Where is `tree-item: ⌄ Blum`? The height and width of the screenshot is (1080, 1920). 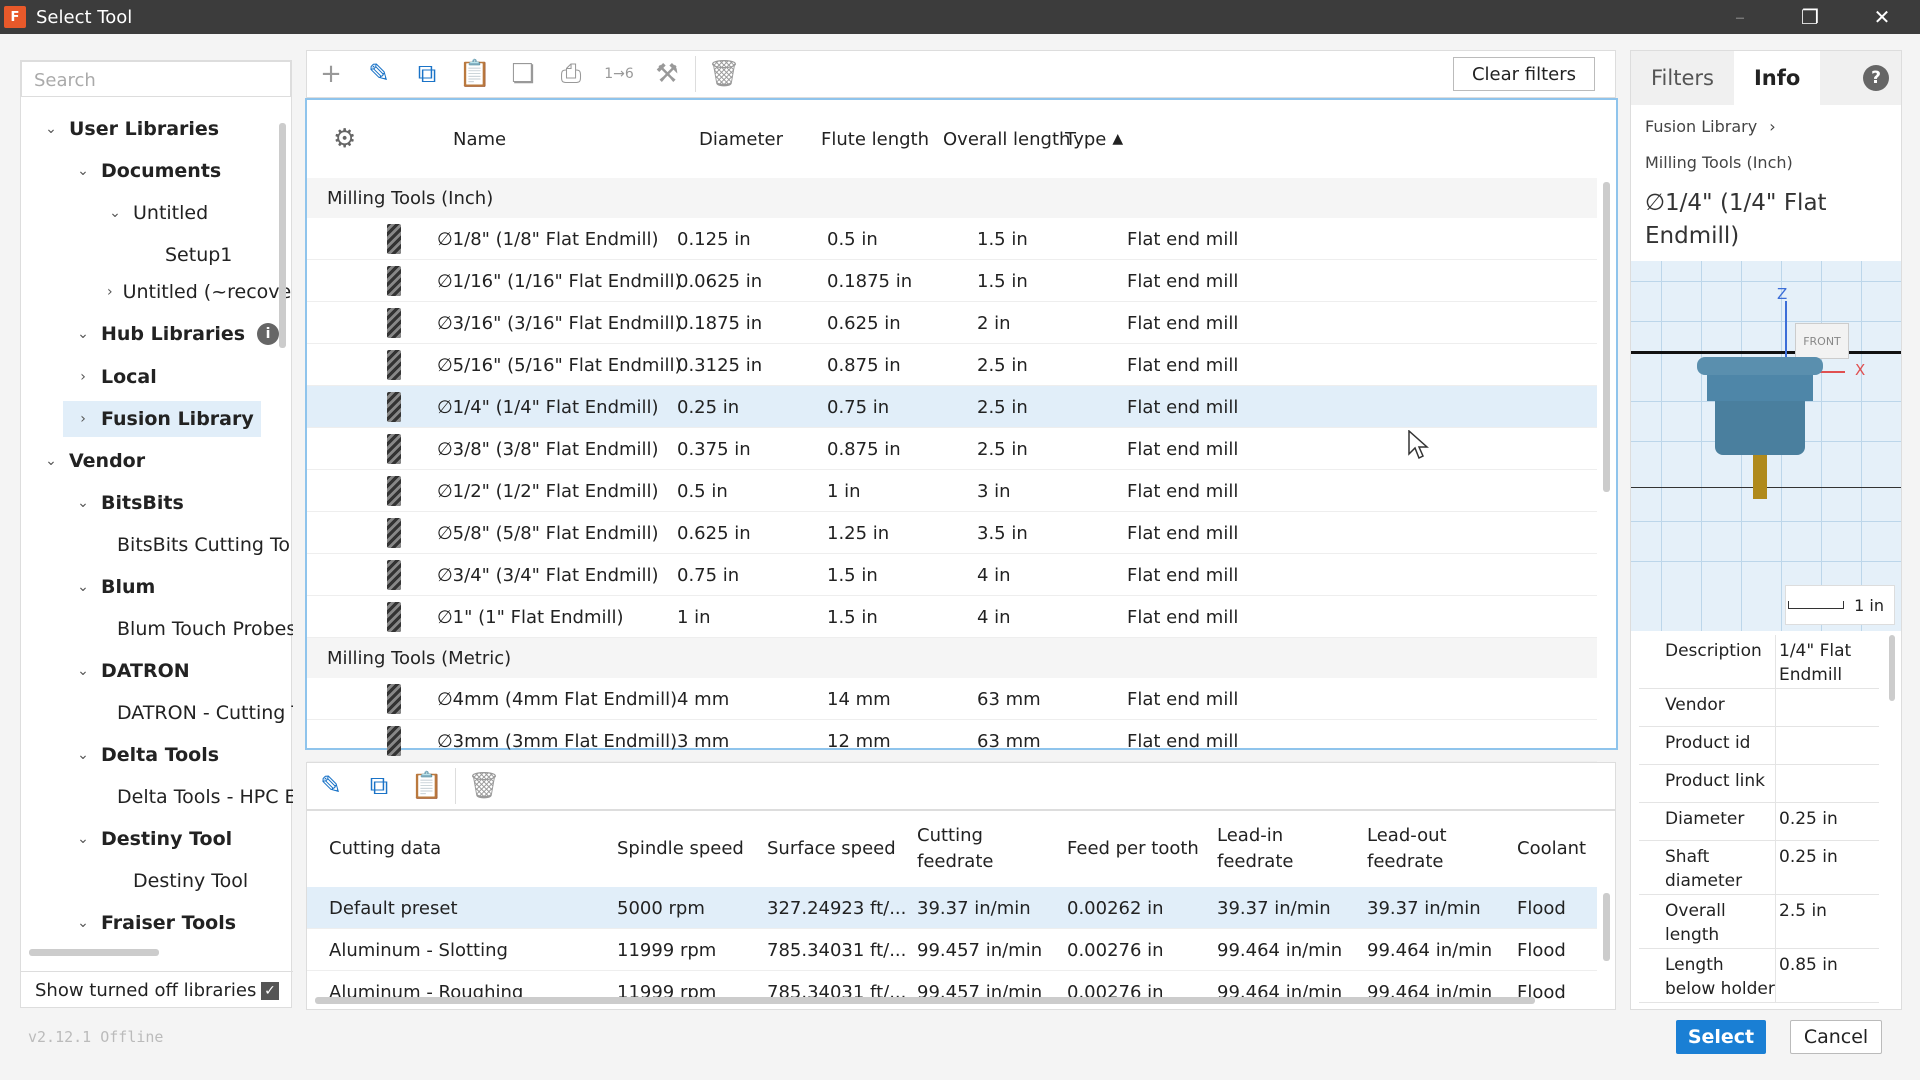
tree-item: ⌄ Blum is located at coordinates (150, 587).